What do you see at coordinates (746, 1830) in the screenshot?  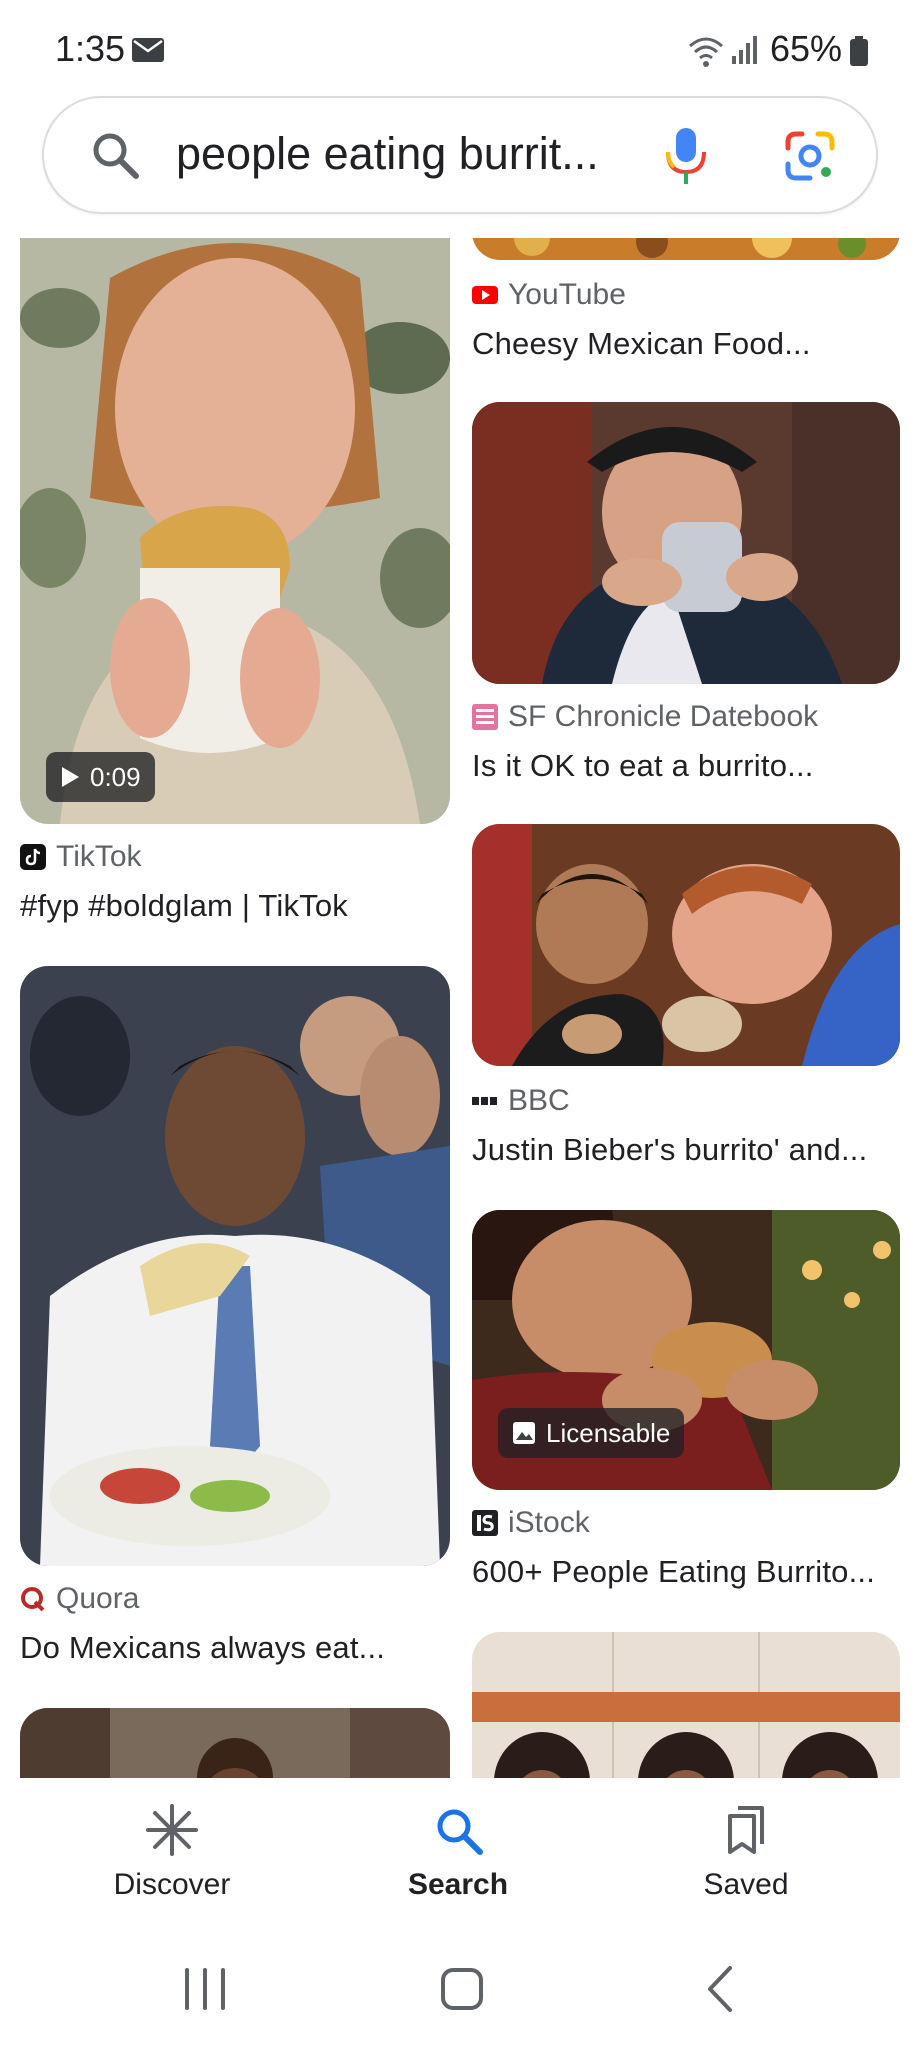 I see `bookmarks-icon` at bounding box center [746, 1830].